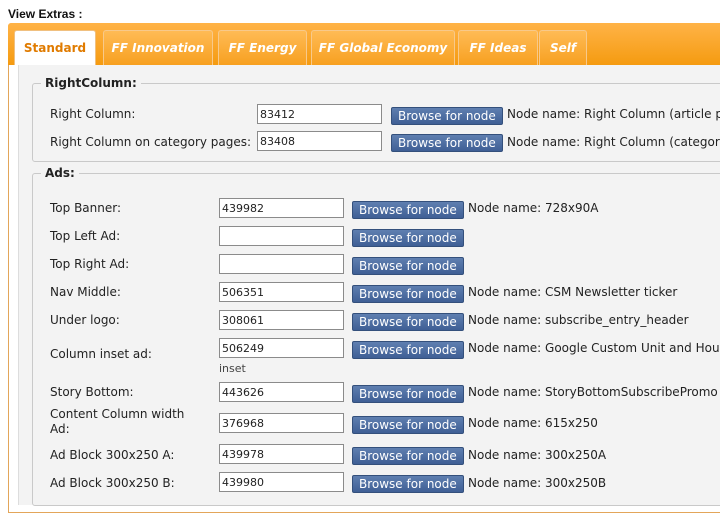 Image resolution: width=720 pixels, height=513 pixels. I want to click on node-name-text: Node name: Right Column (category, so click(613, 142).